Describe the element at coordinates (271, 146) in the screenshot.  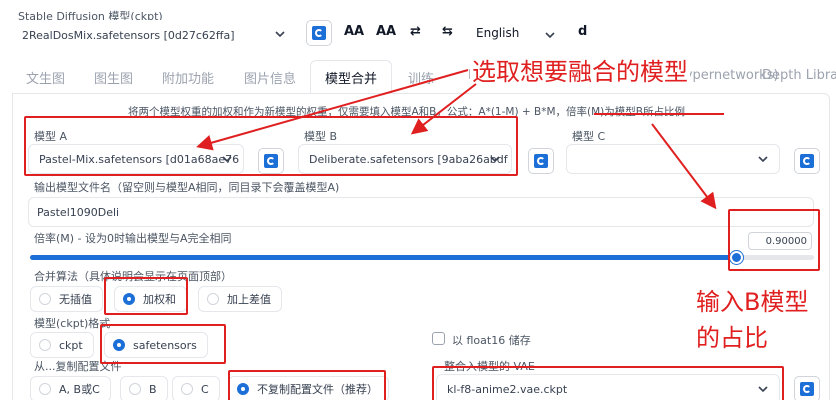
I see `annotation-box-models` at that location.